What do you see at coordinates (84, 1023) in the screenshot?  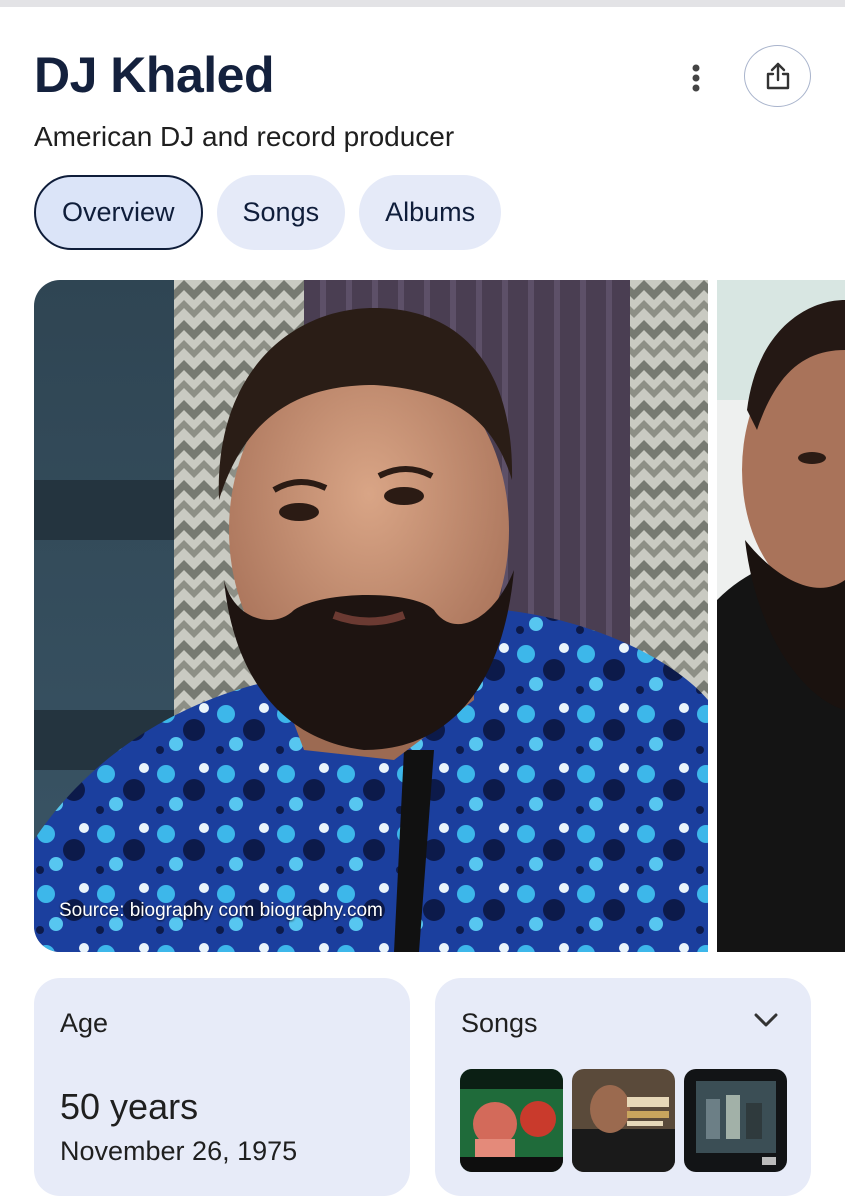 I see `age-label: Age` at bounding box center [84, 1023].